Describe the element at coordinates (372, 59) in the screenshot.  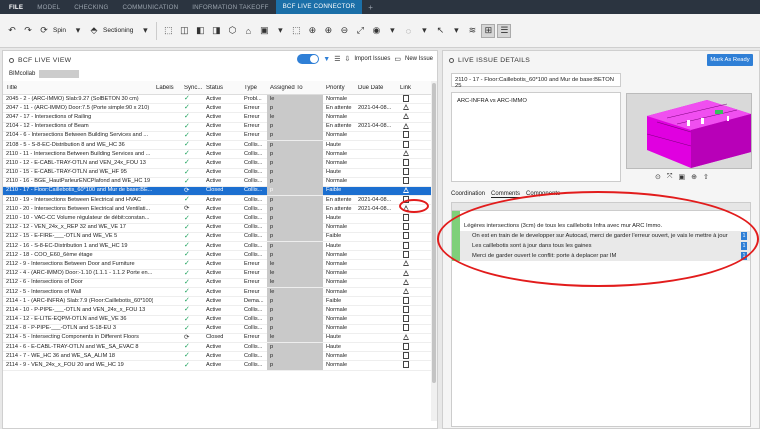
I see `import-issues-button: Import Issues` at that location.